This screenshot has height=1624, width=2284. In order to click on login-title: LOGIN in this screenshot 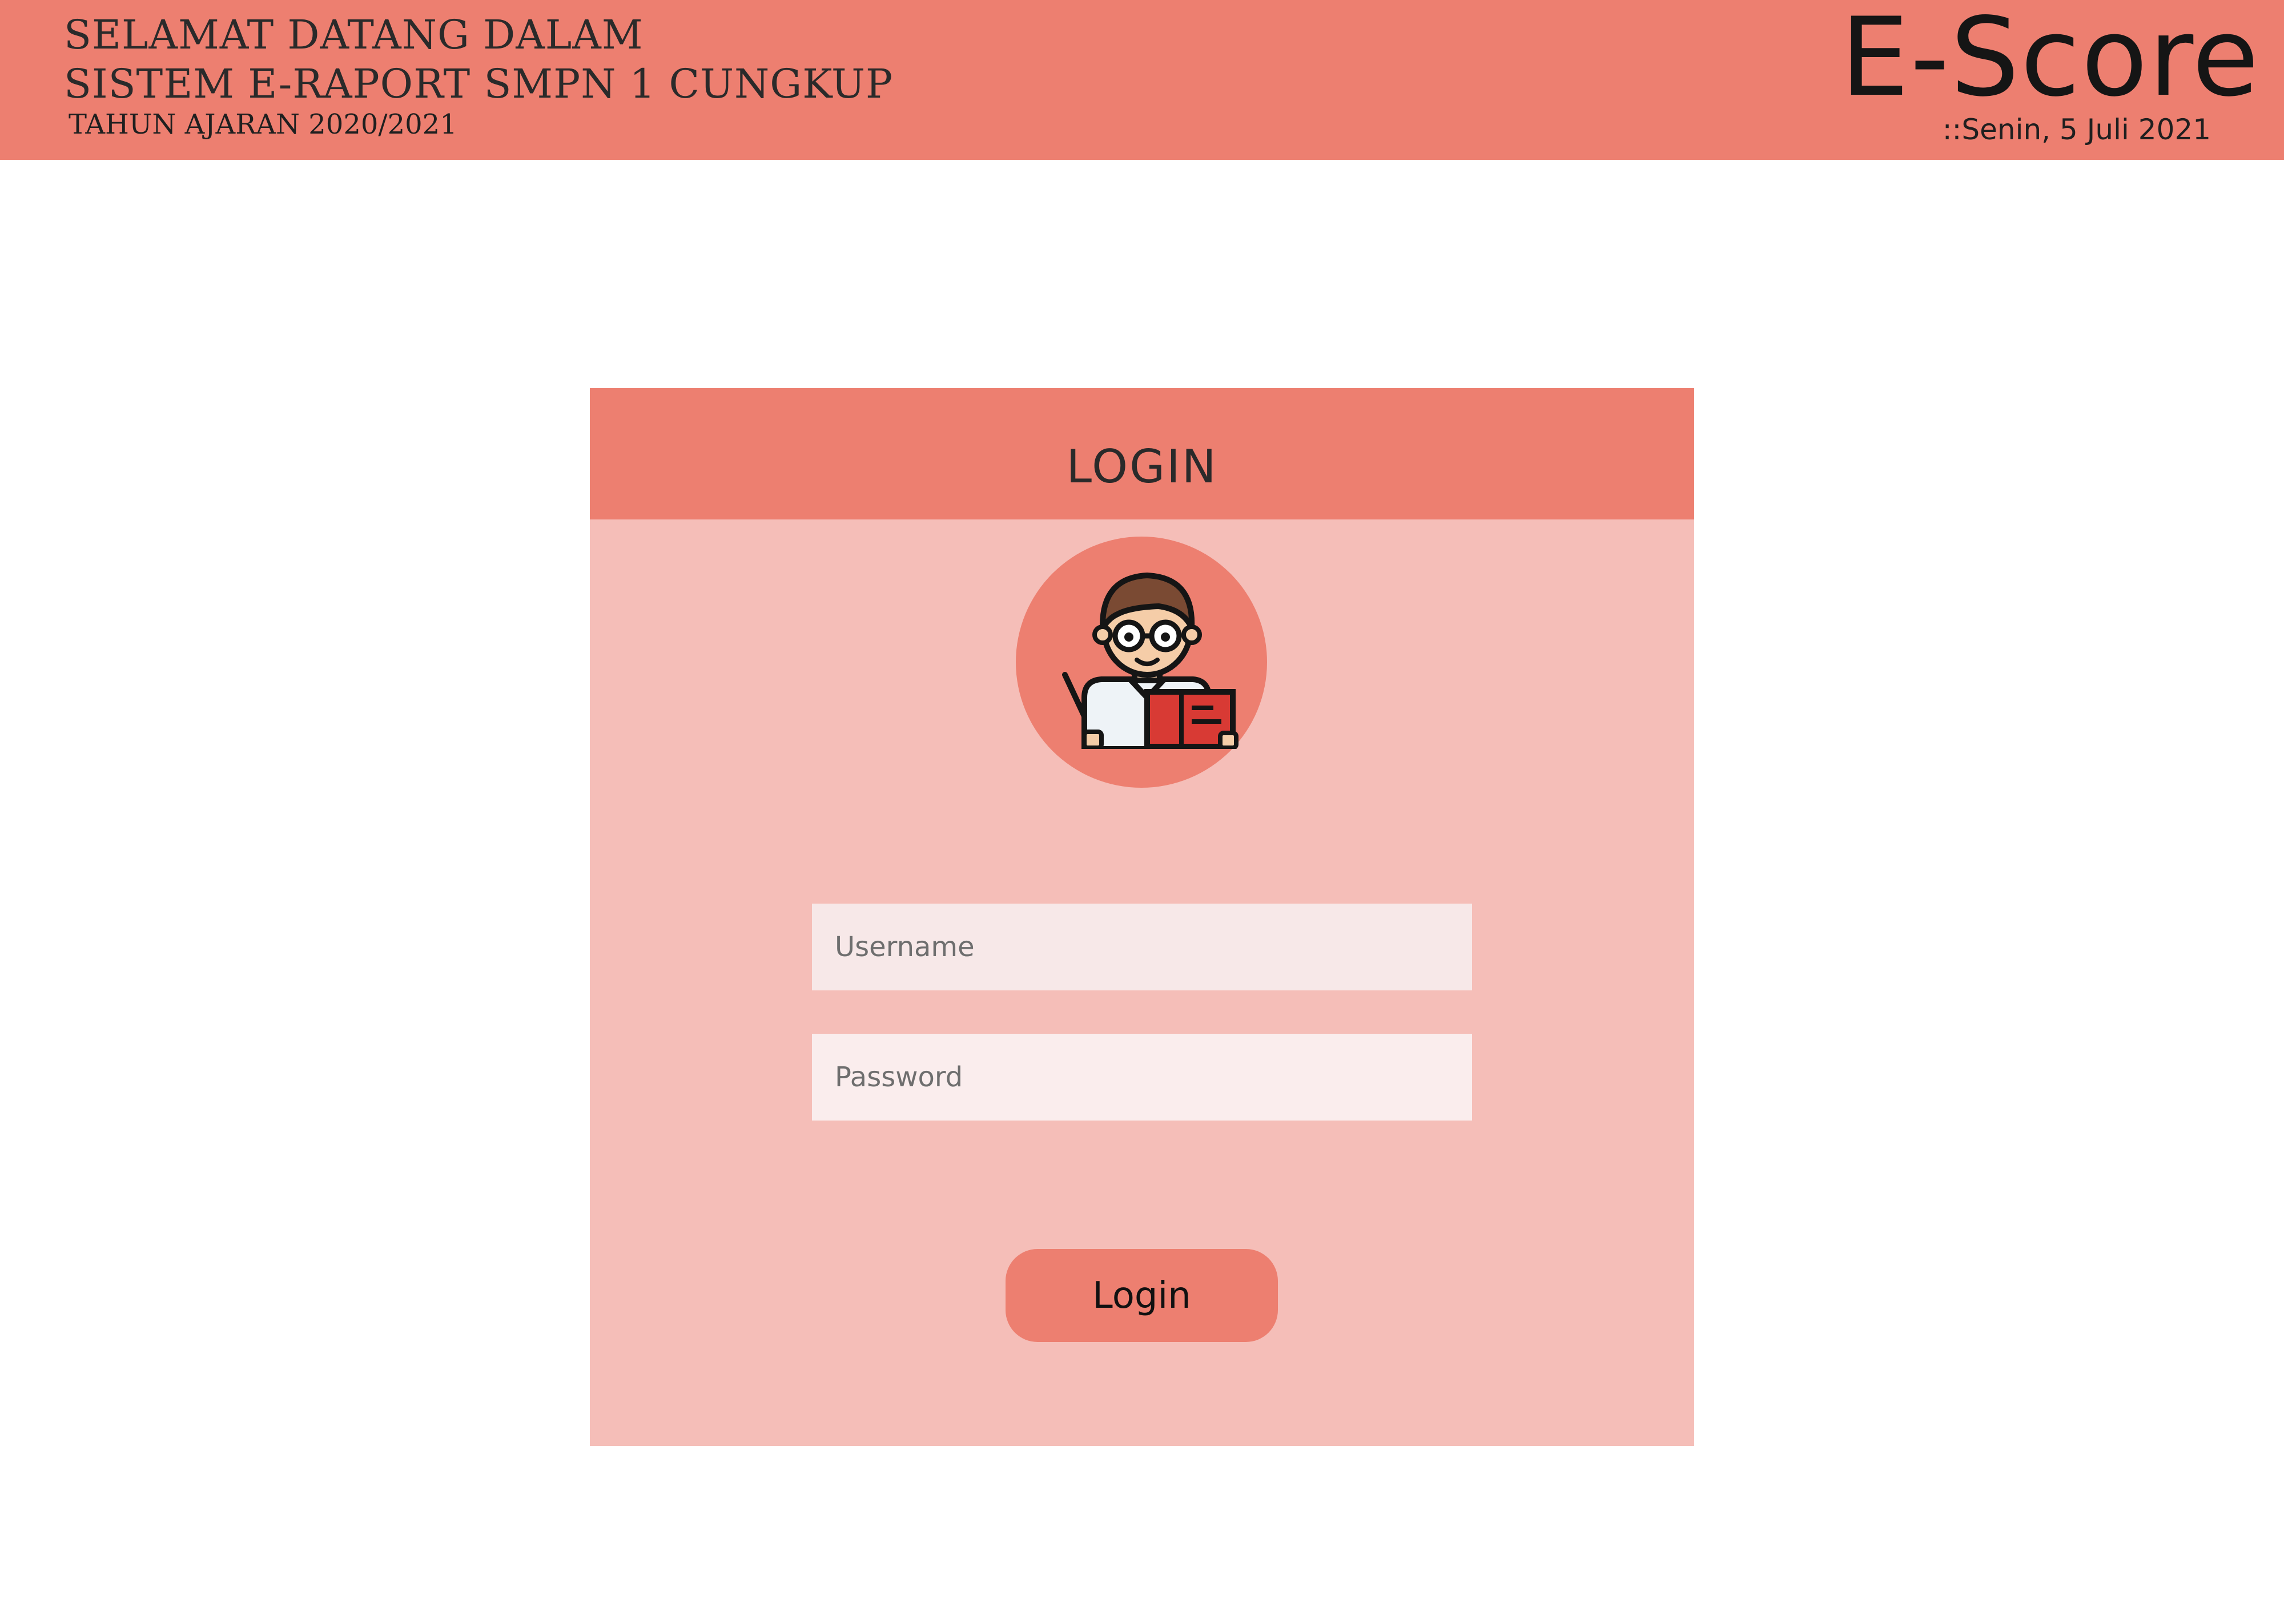, I will do `click(1142, 467)`.